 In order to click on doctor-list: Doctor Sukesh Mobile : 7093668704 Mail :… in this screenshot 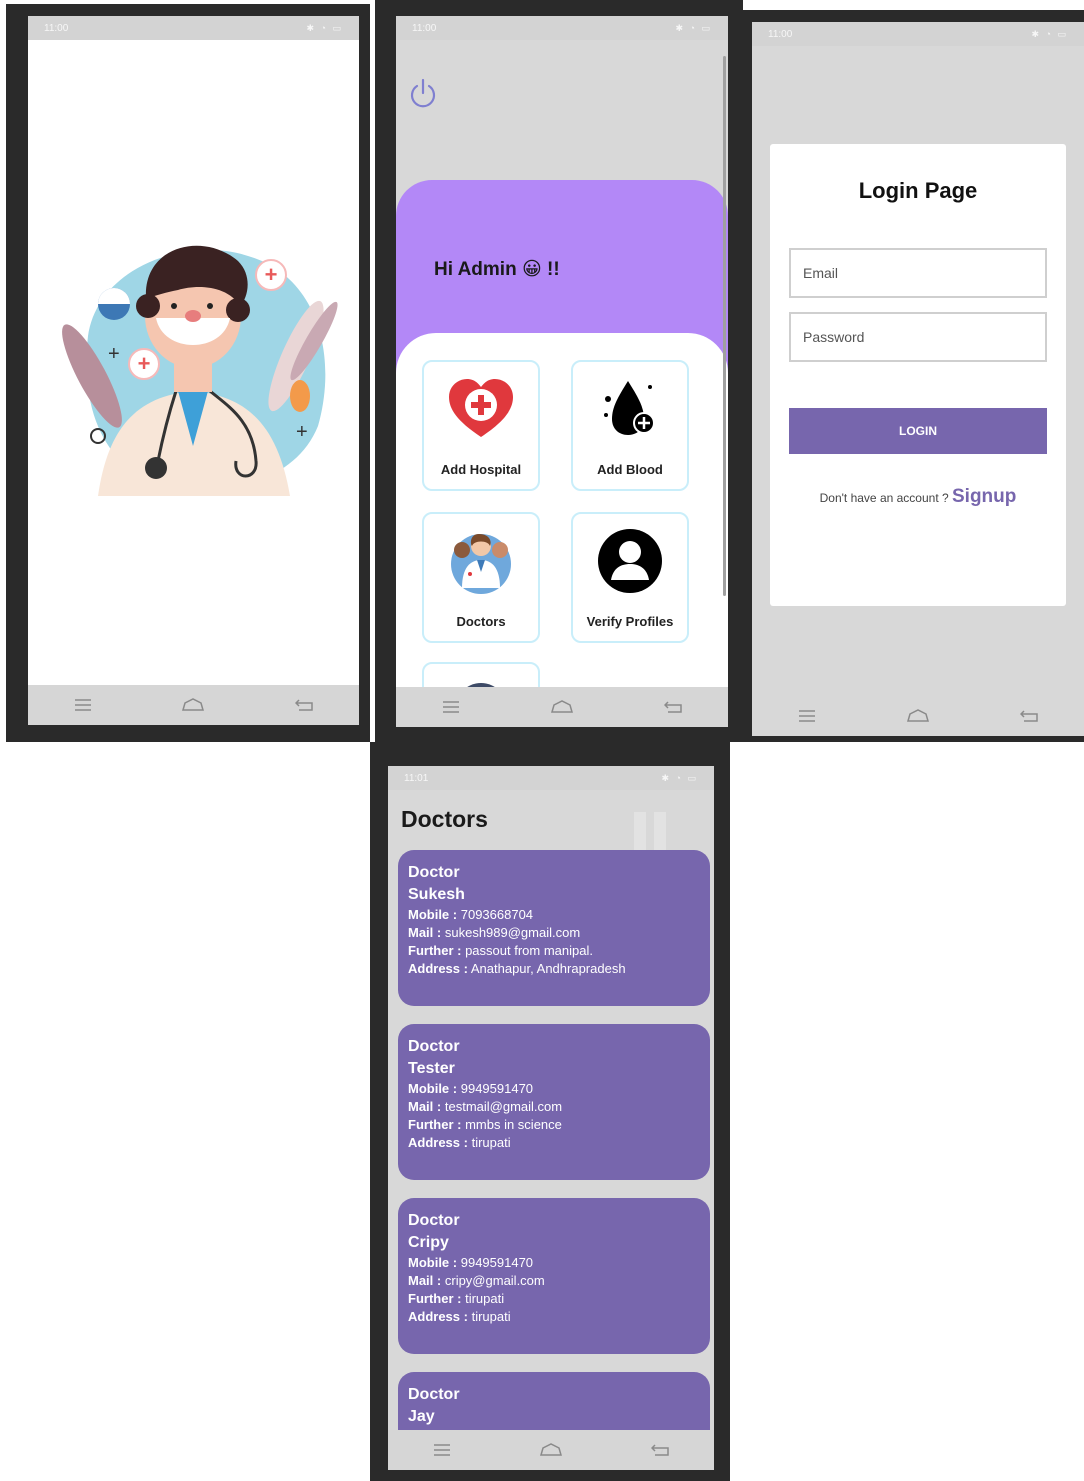, I will do `click(554, 1160)`.